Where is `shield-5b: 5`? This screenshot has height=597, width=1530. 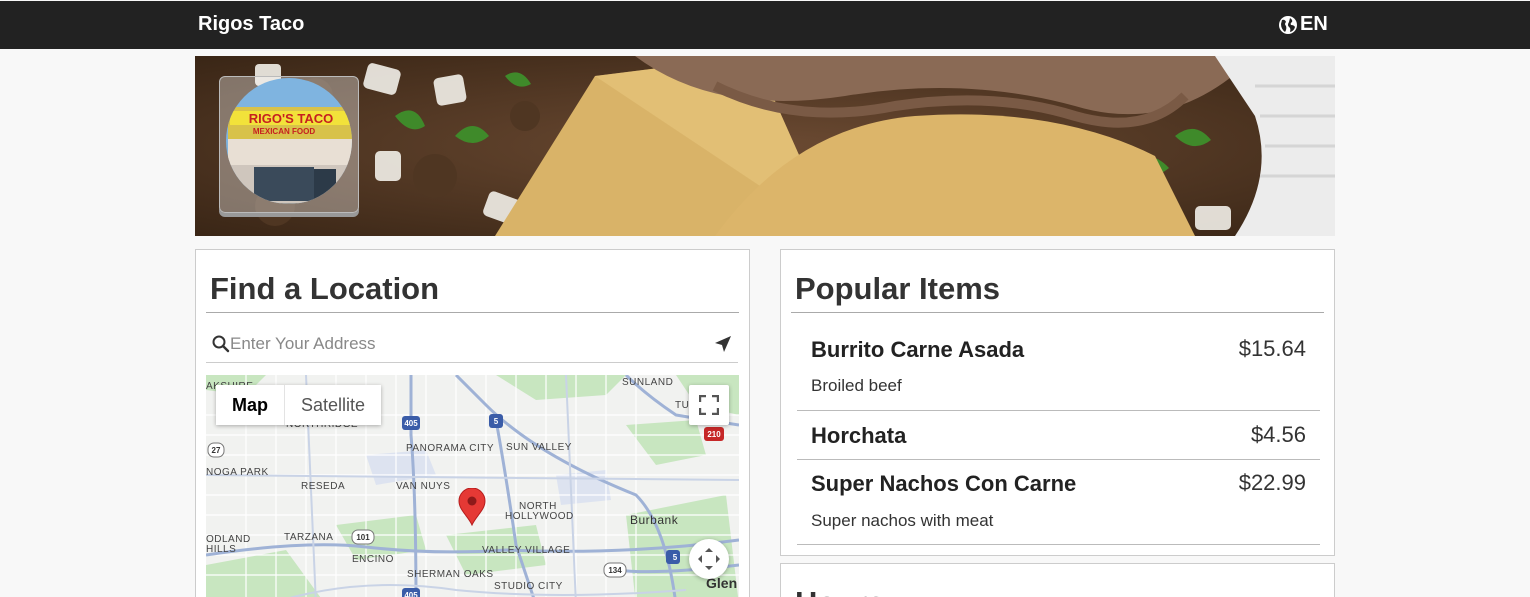 shield-5b: 5 is located at coordinates (675, 557).